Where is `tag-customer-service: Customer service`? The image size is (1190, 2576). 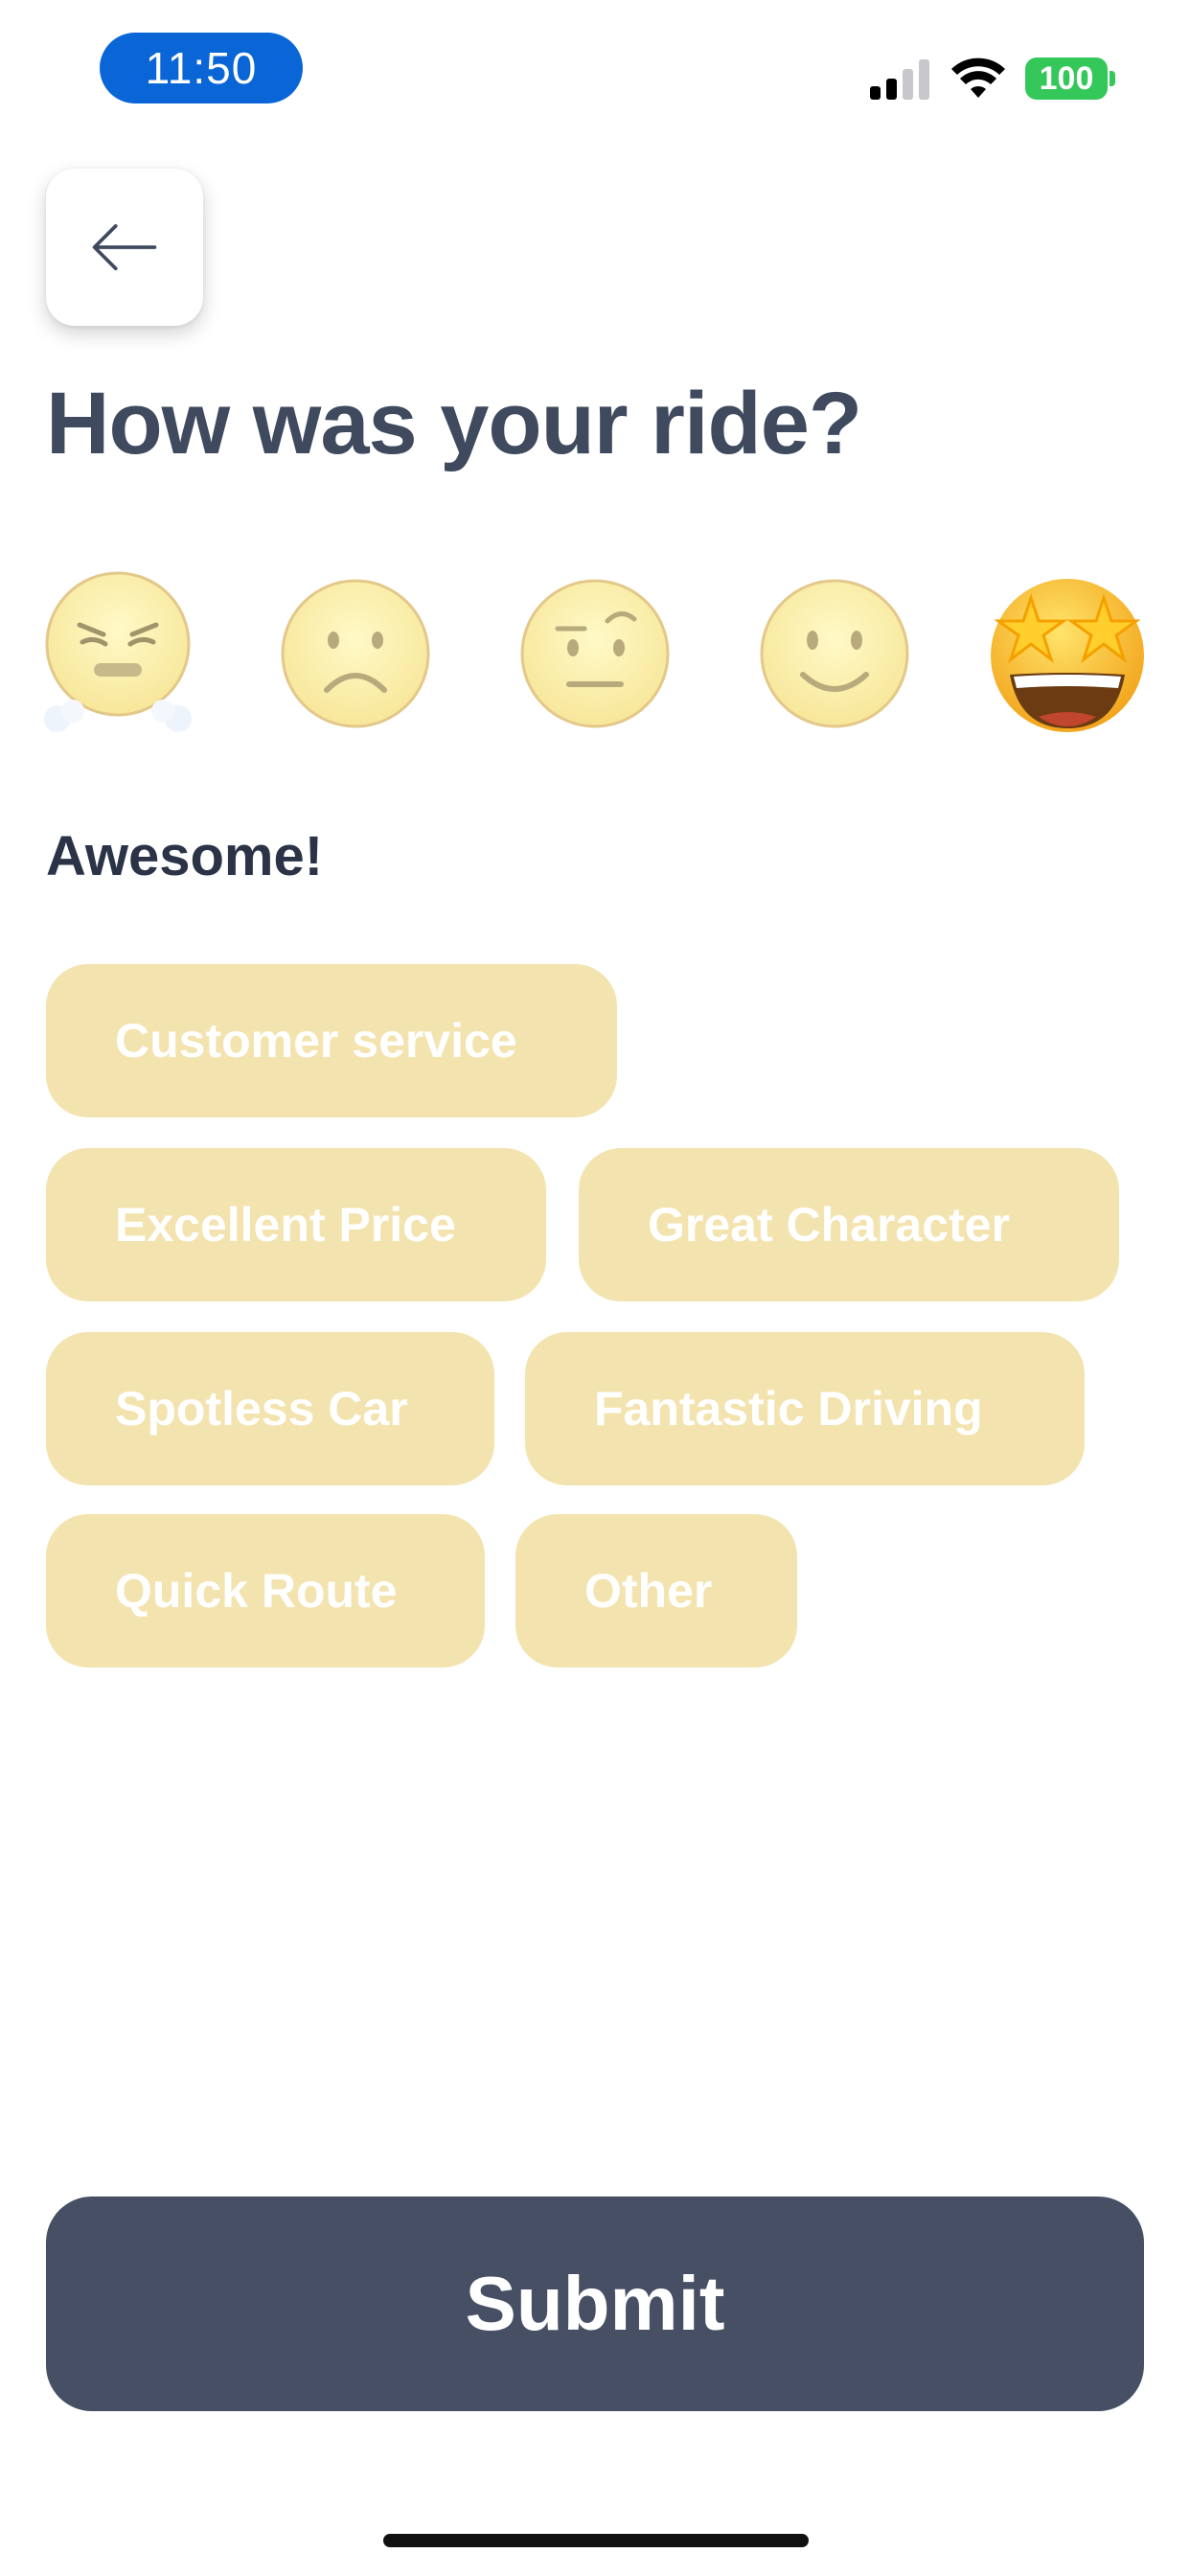 tag-customer-service: Customer service is located at coordinates (332, 1040).